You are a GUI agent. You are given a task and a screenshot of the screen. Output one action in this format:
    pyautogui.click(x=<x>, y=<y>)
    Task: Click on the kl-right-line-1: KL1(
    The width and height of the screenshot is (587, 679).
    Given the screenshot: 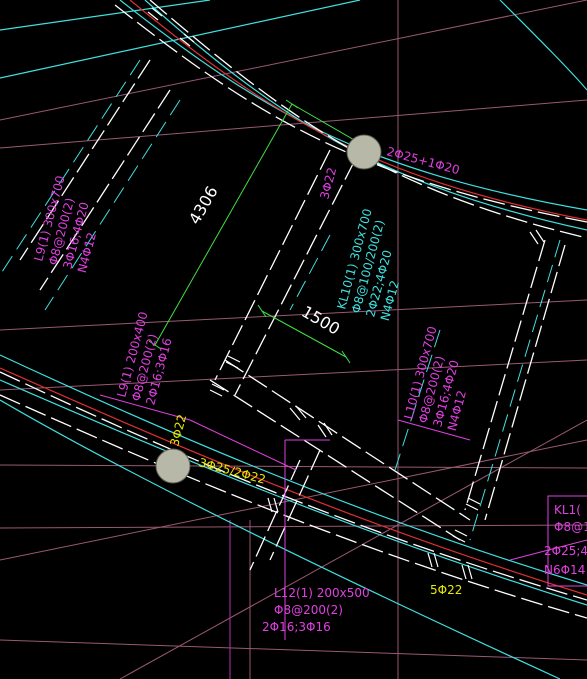 What is the action you would take?
    pyautogui.click(x=567, y=510)
    